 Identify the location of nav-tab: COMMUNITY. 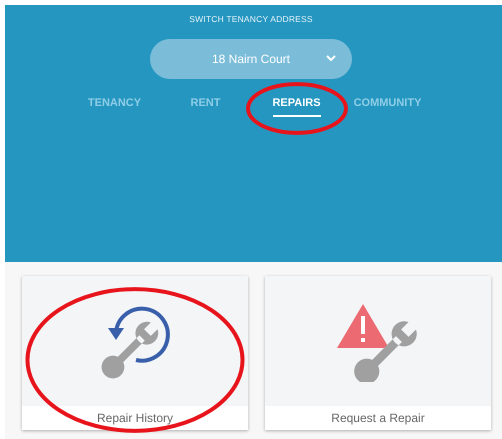
(387, 105).